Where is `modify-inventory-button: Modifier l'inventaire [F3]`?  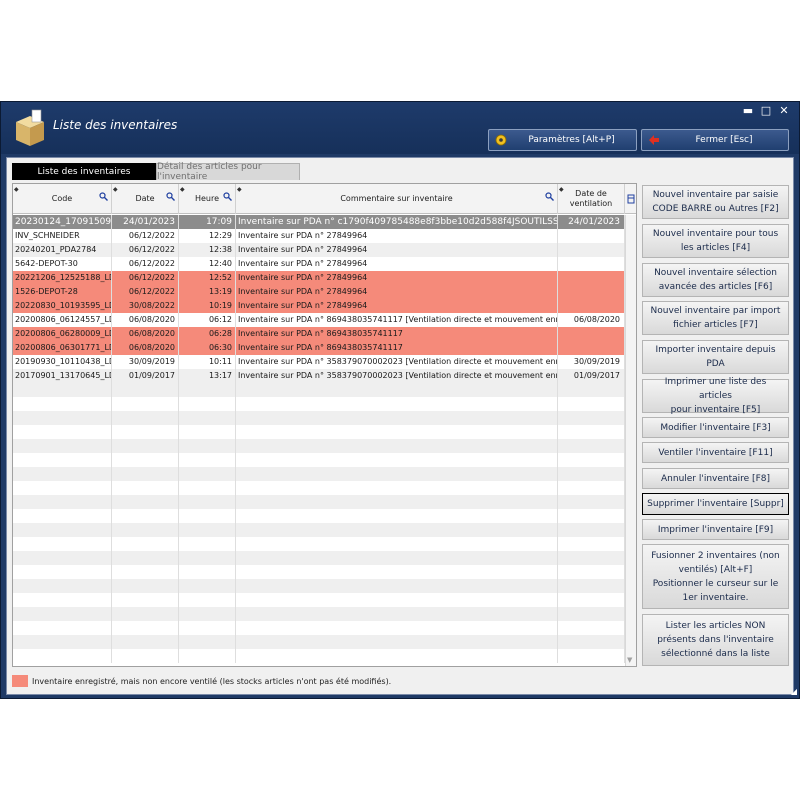
modify-inventory-button: Modifier l'inventaire [F3] is located at coordinates (715, 427).